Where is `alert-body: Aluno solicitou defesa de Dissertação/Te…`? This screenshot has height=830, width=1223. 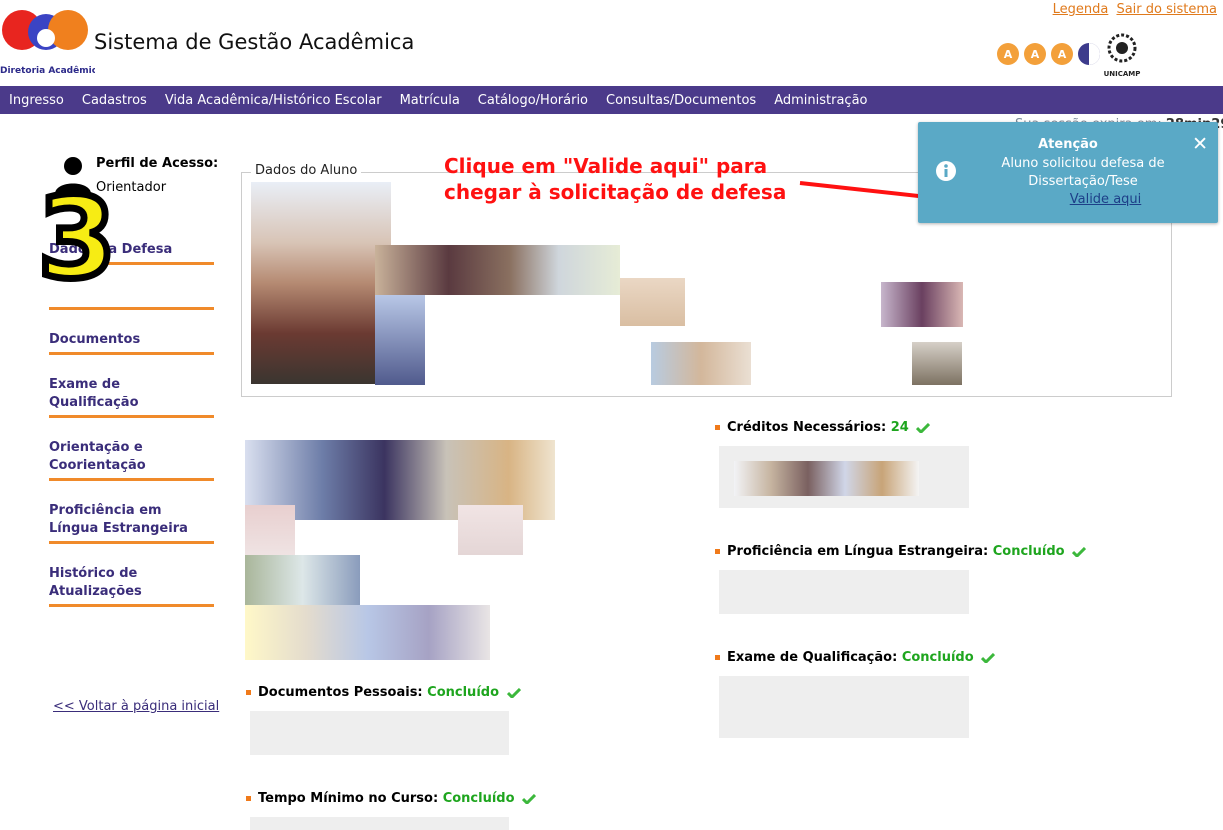
alert-body: Aluno solicitou defesa de Dissertação/Te… is located at coordinates (1083, 172).